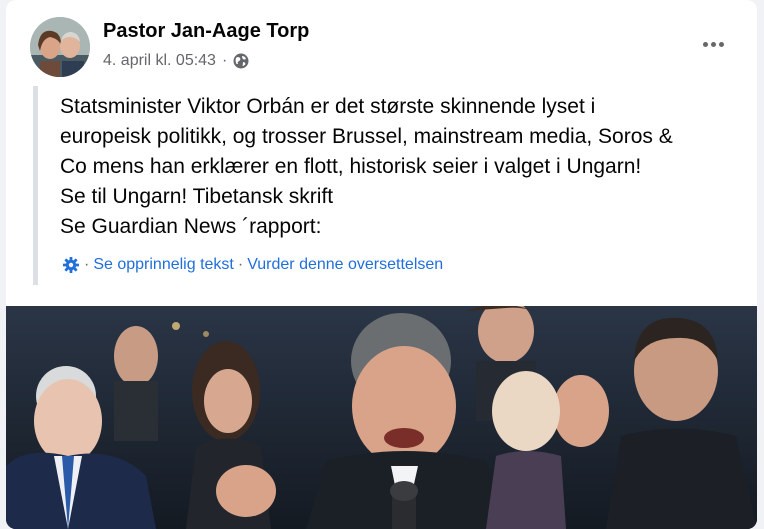  Describe the element at coordinates (345, 265) in the screenshot. I see `rate-translation-link: Vurder denne oversettelsen` at that location.